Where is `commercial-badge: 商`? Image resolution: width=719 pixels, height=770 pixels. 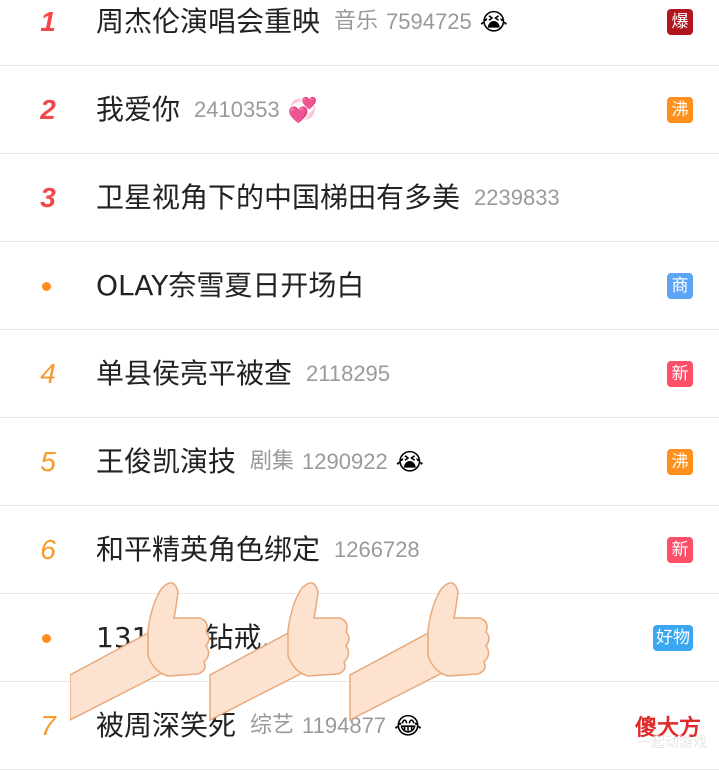
commercial-badge: 商 is located at coordinates (680, 286).